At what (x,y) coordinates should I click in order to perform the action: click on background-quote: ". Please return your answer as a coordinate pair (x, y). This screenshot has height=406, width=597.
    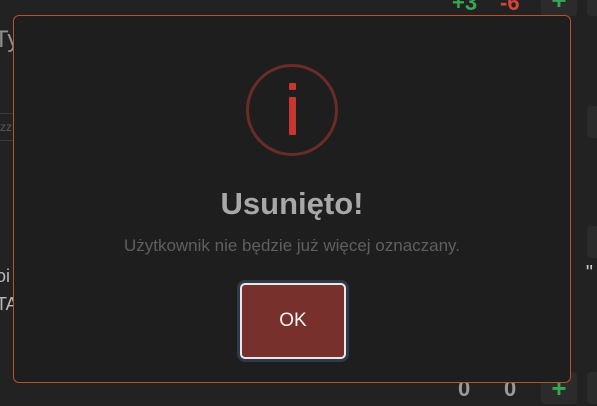
    Looking at the image, I should click on (589, 273).